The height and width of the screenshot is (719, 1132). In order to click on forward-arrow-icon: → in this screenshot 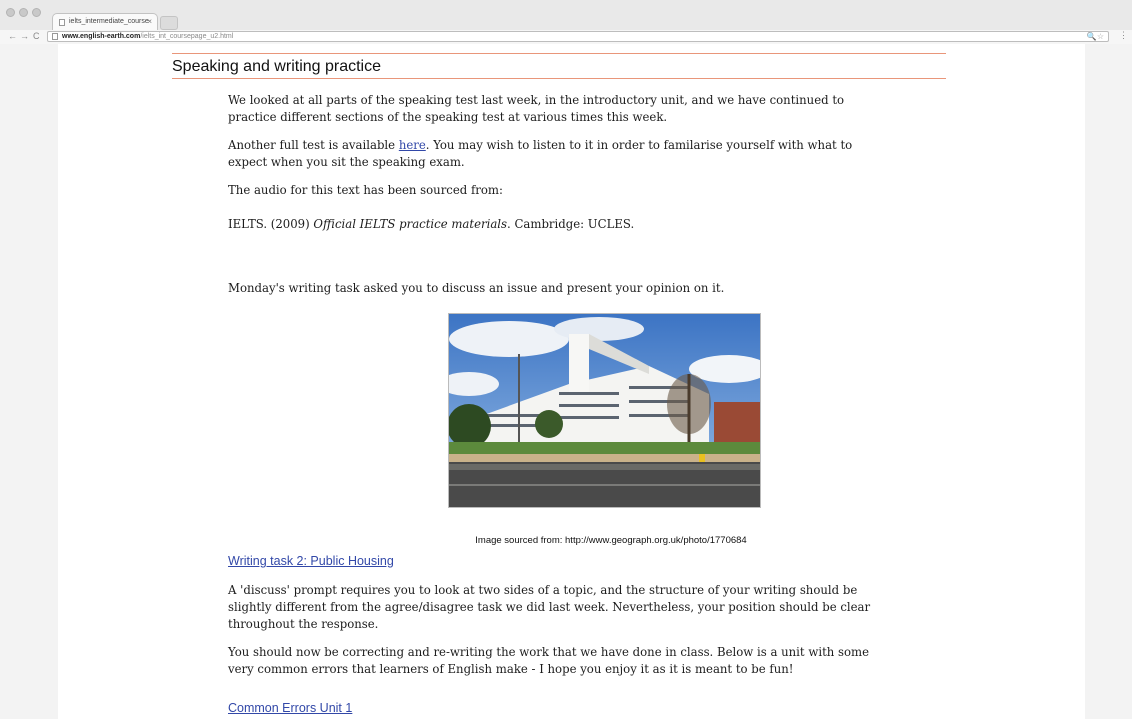, I will do `click(24, 36)`.